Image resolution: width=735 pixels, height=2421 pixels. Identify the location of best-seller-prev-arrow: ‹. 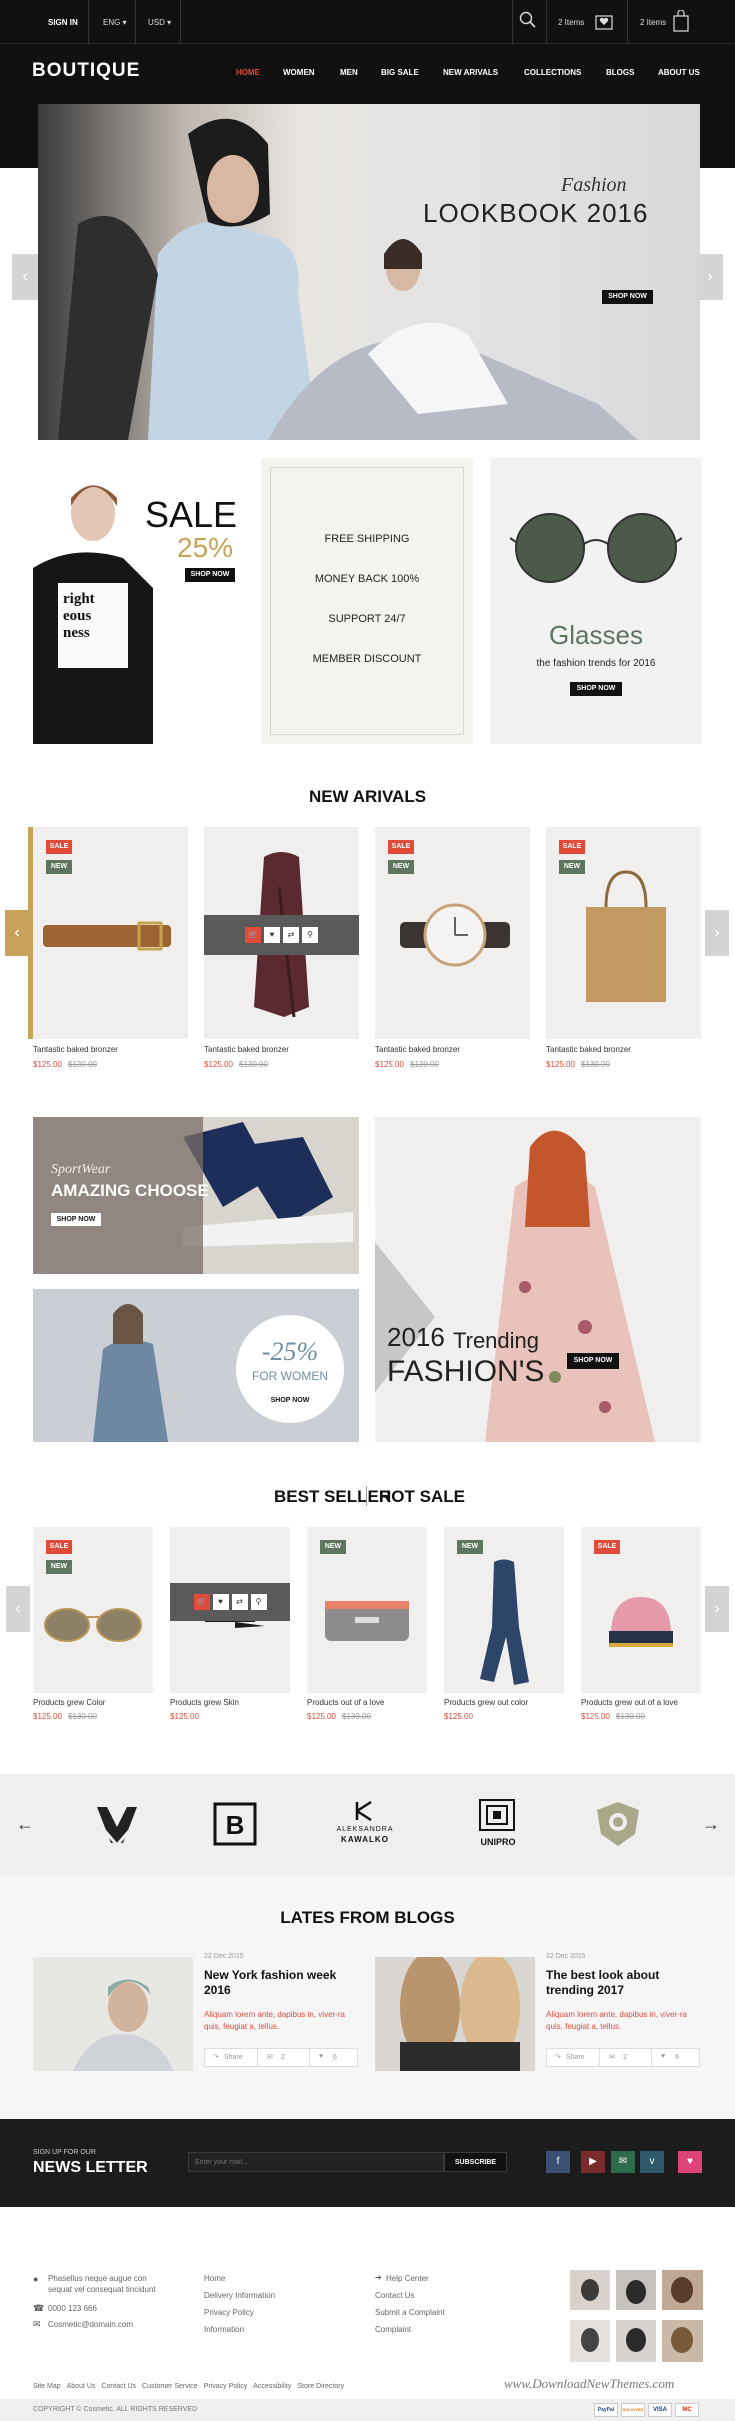
(18, 1609).